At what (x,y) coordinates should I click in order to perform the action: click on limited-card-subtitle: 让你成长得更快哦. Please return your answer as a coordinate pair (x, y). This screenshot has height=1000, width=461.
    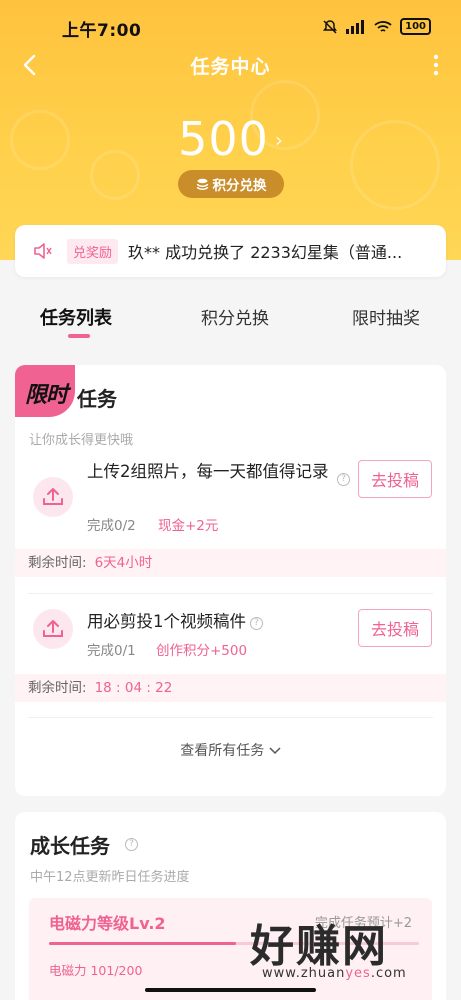
    Looking at the image, I should click on (81, 440).